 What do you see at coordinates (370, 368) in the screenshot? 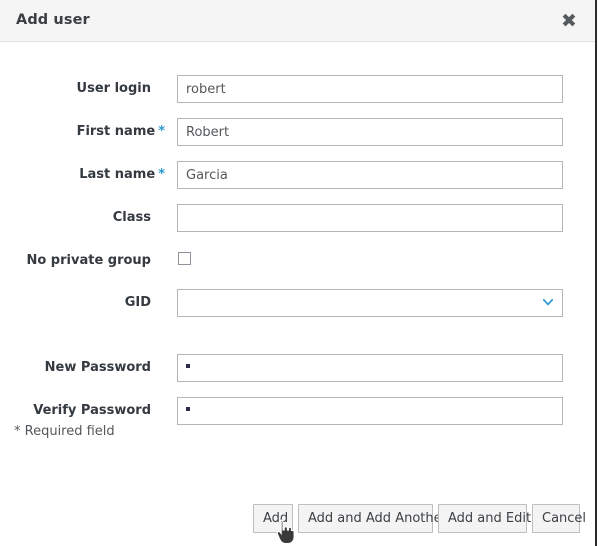
I see `new-password-input` at bounding box center [370, 368].